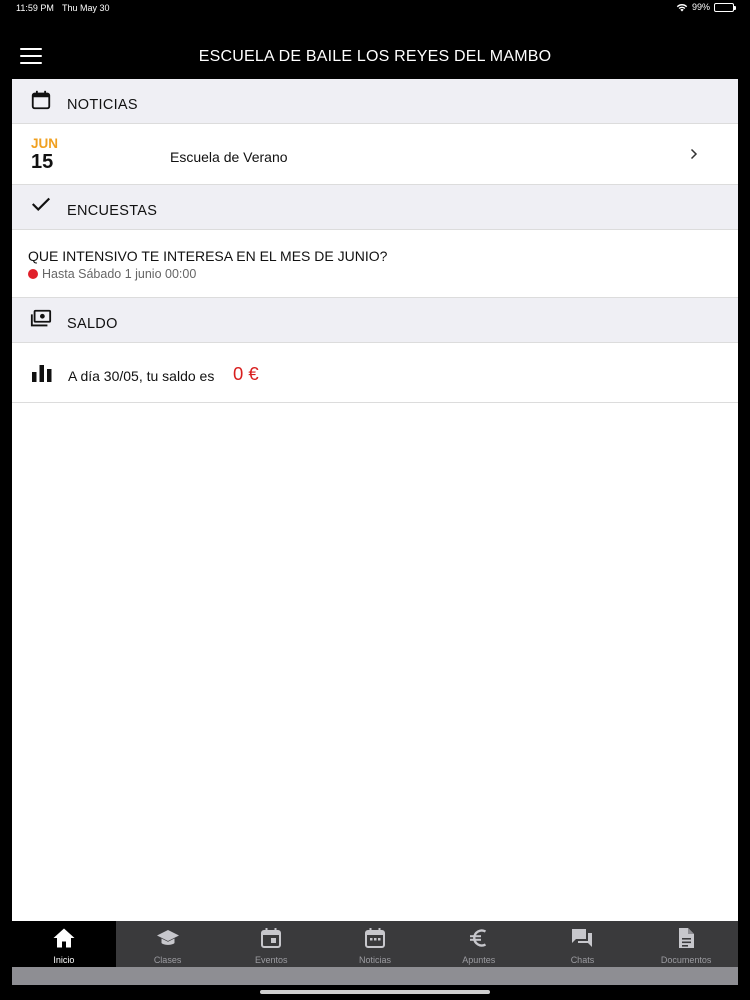 The width and height of the screenshot is (750, 1000). What do you see at coordinates (42, 162) in the screenshot?
I see `news-item-day: 15` at bounding box center [42, 162].